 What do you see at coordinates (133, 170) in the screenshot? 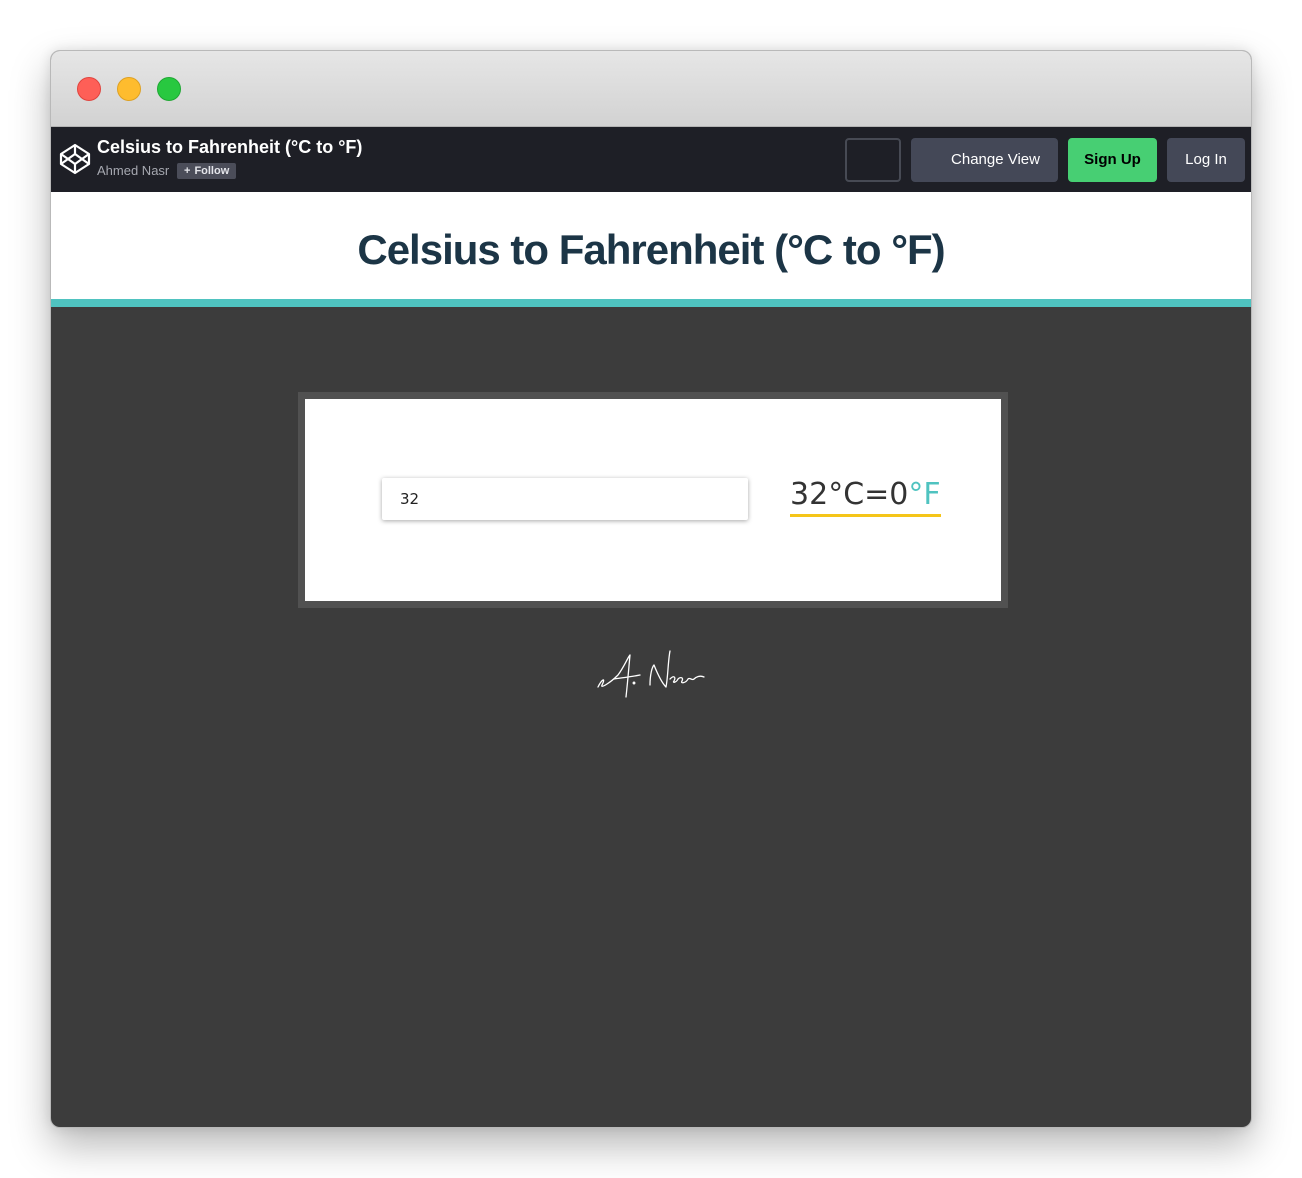
I see `pen-author-link: Ahmed Nasr` at bounding box center [133, 170].